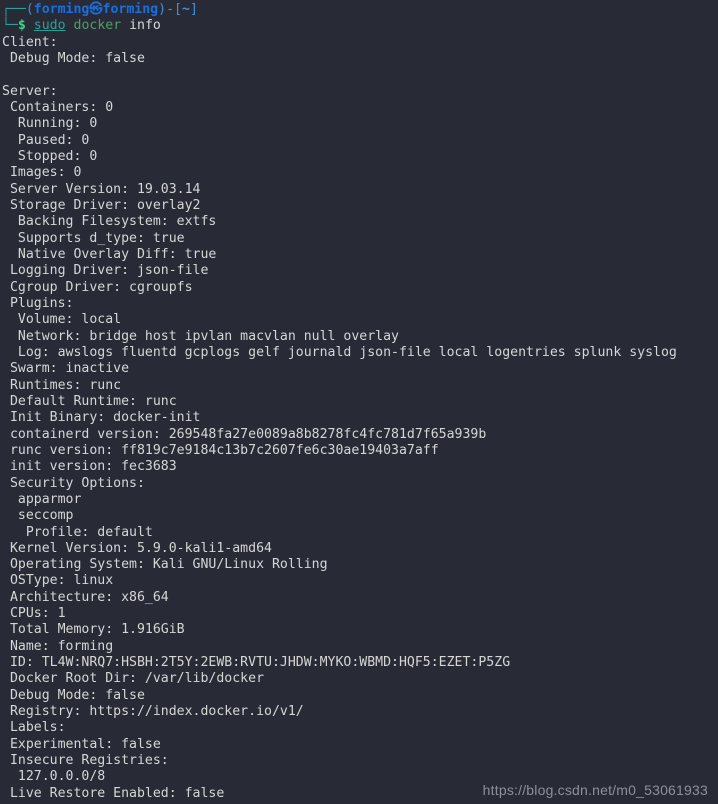  What do you see at coordinates (137, 548) in the screenshot?
I see `output-line: Kernel Version: 5.9.0-kali1-amd64` at bounding box center [137, 548].